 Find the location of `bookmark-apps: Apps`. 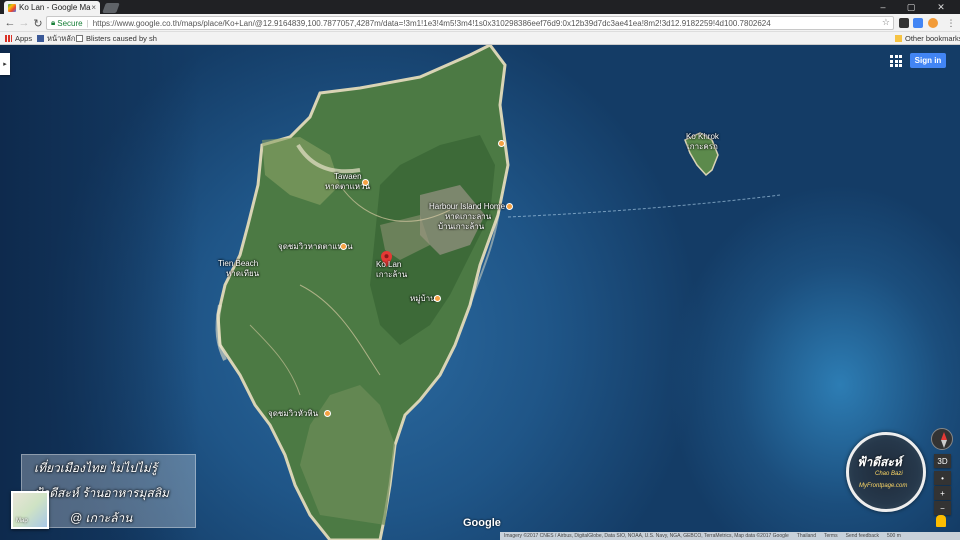

bookmark-apps: Apps is located at coordinates (18, 38).